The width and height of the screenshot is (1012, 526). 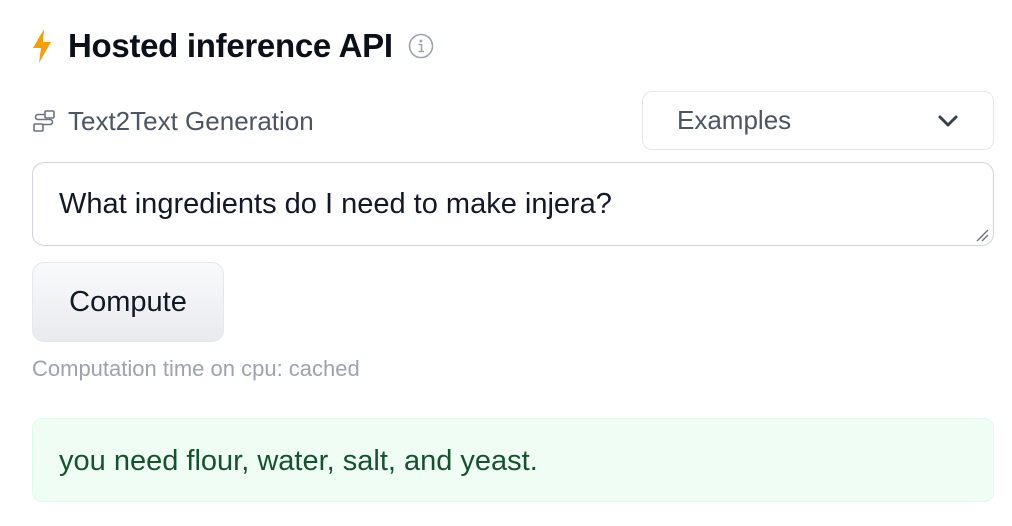 I want to click on output-text: you need flour, water, salt, and yeast., so click(x=298, y=461).